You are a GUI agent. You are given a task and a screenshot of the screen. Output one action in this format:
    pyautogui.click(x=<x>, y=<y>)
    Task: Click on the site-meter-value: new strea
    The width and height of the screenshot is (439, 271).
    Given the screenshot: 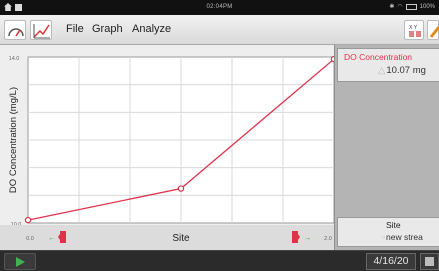 What is the action you would take?
    pyautogui.click(x=404, y=237)
    